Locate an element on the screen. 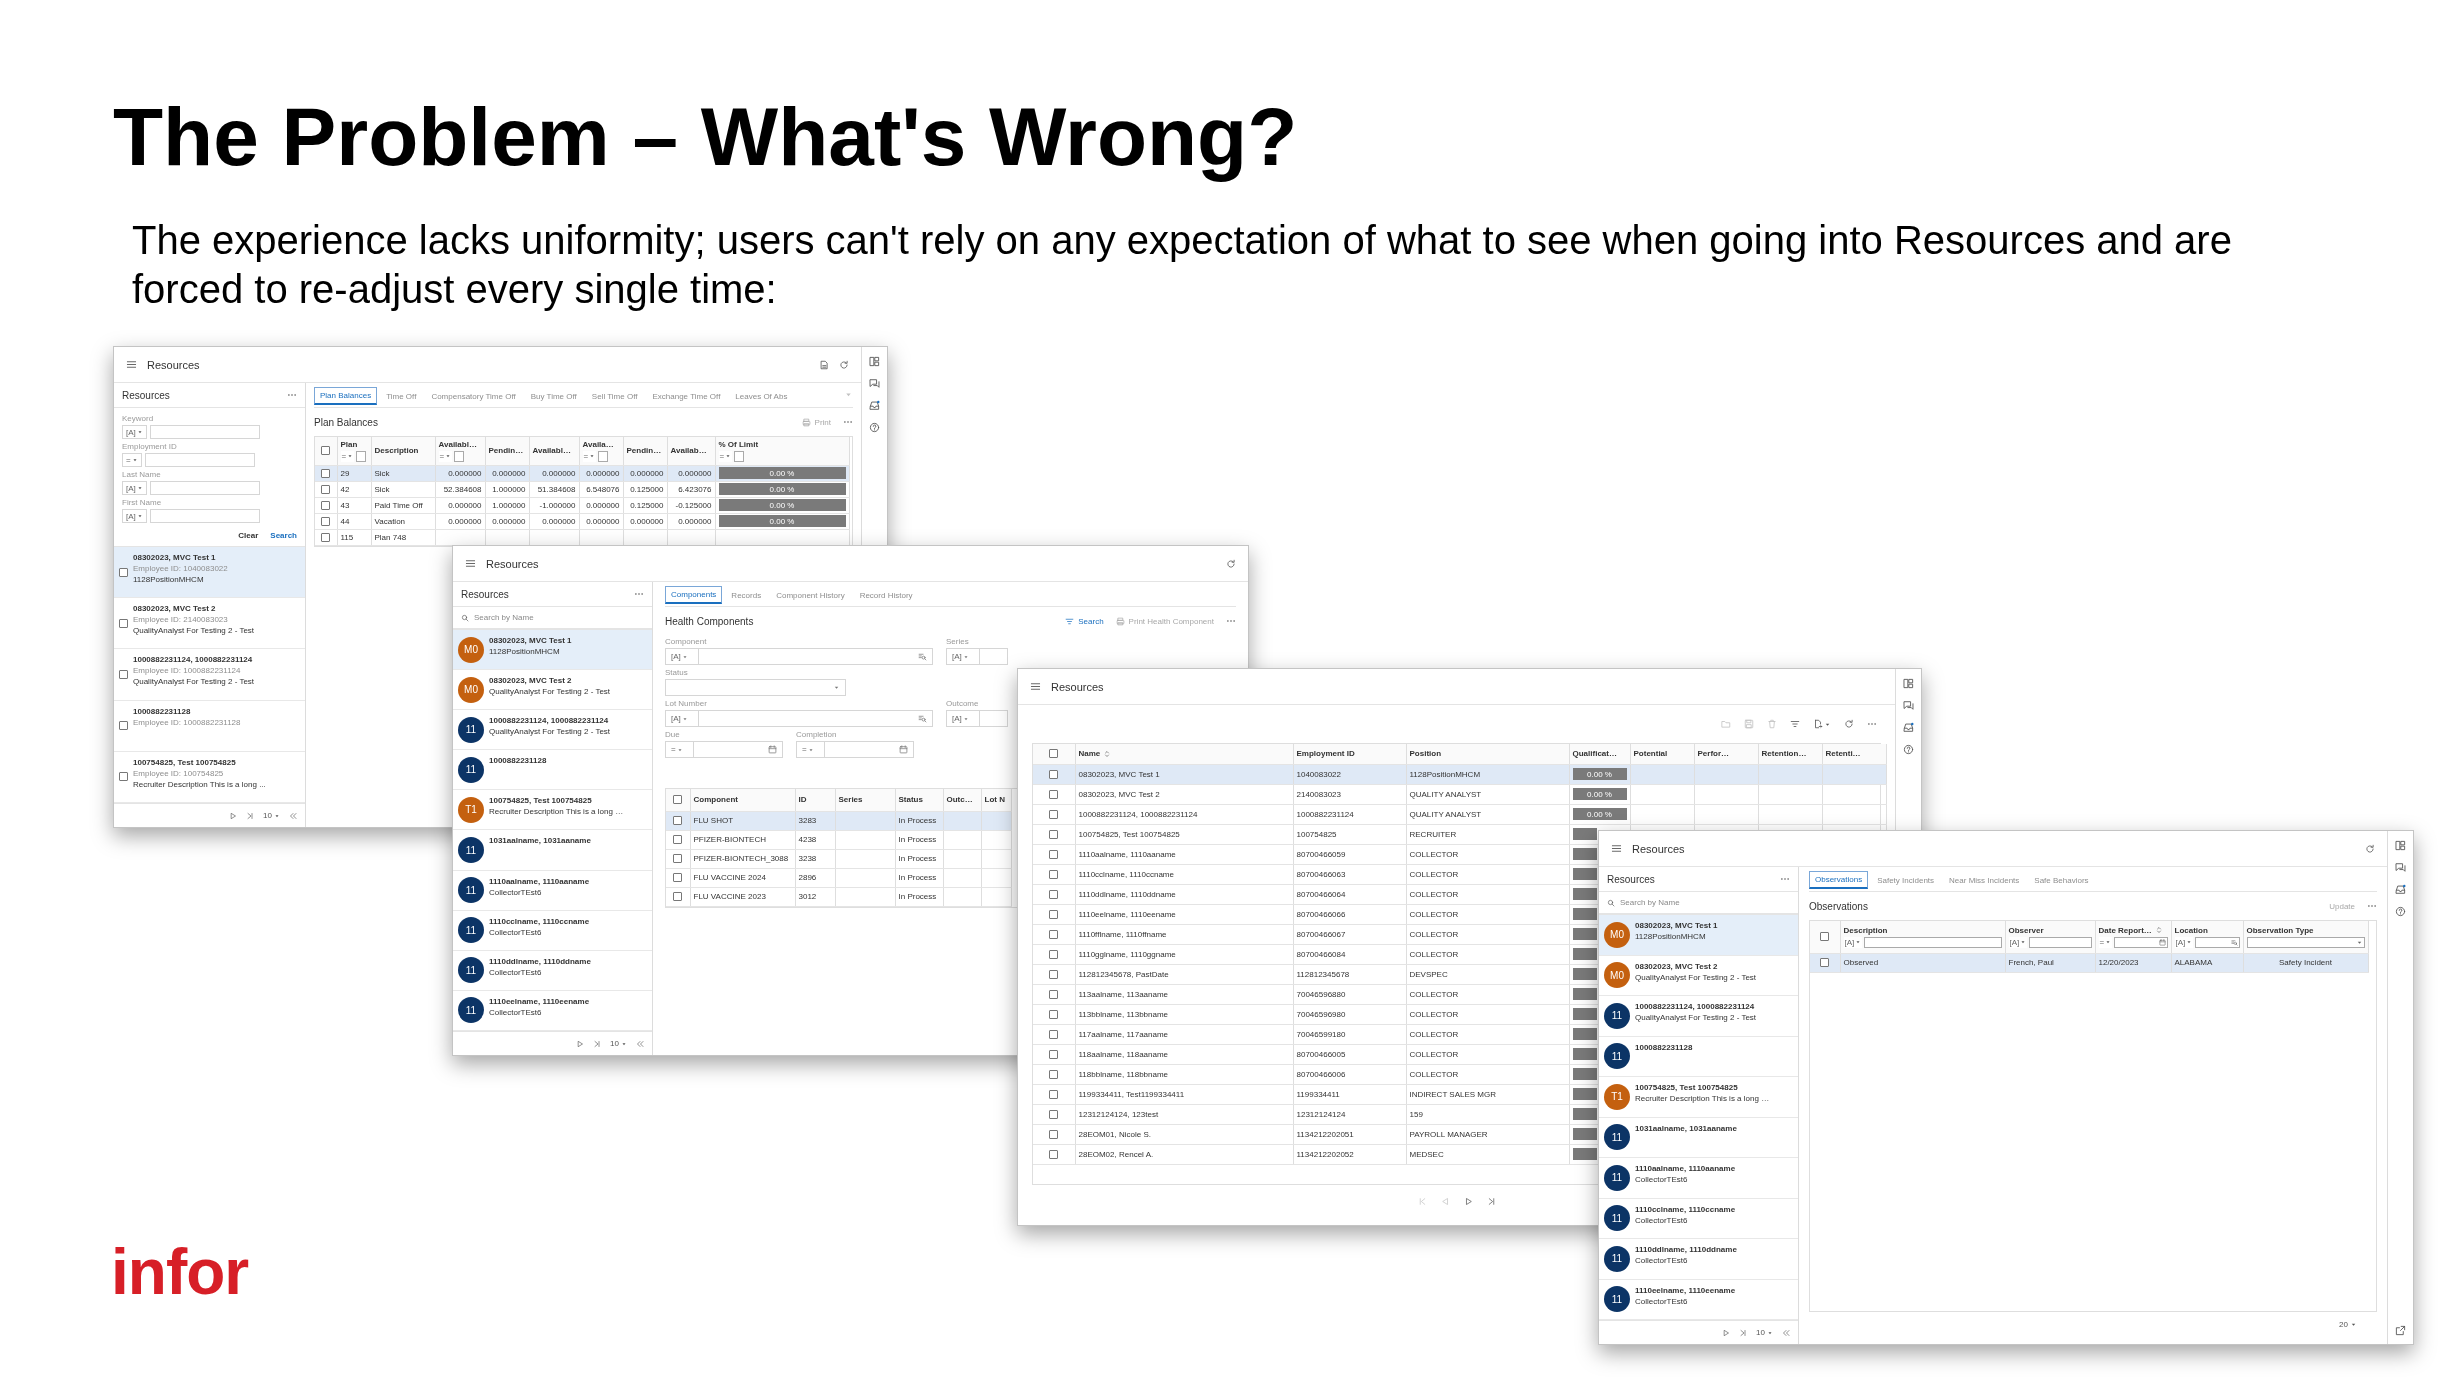 This screenshot has width=2464, height=1386. tab: Sell Time Off is located at coordinates (614, 396).